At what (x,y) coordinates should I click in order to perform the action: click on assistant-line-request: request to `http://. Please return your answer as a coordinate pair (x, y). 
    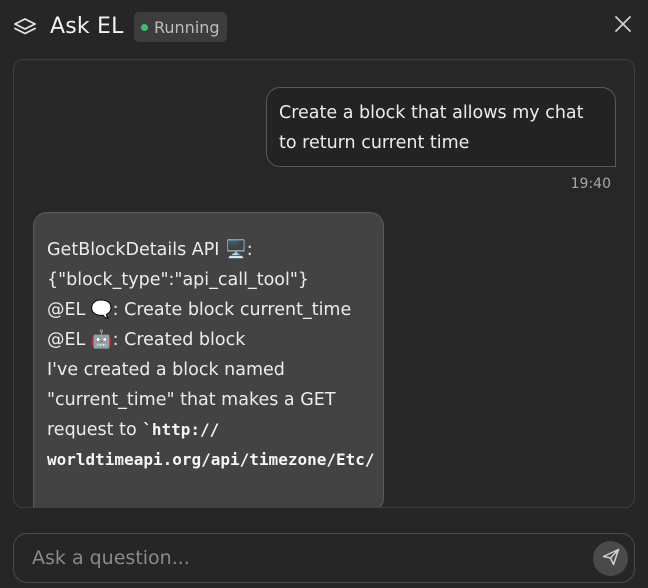
    Looking at the image, I should click on (209, 430).